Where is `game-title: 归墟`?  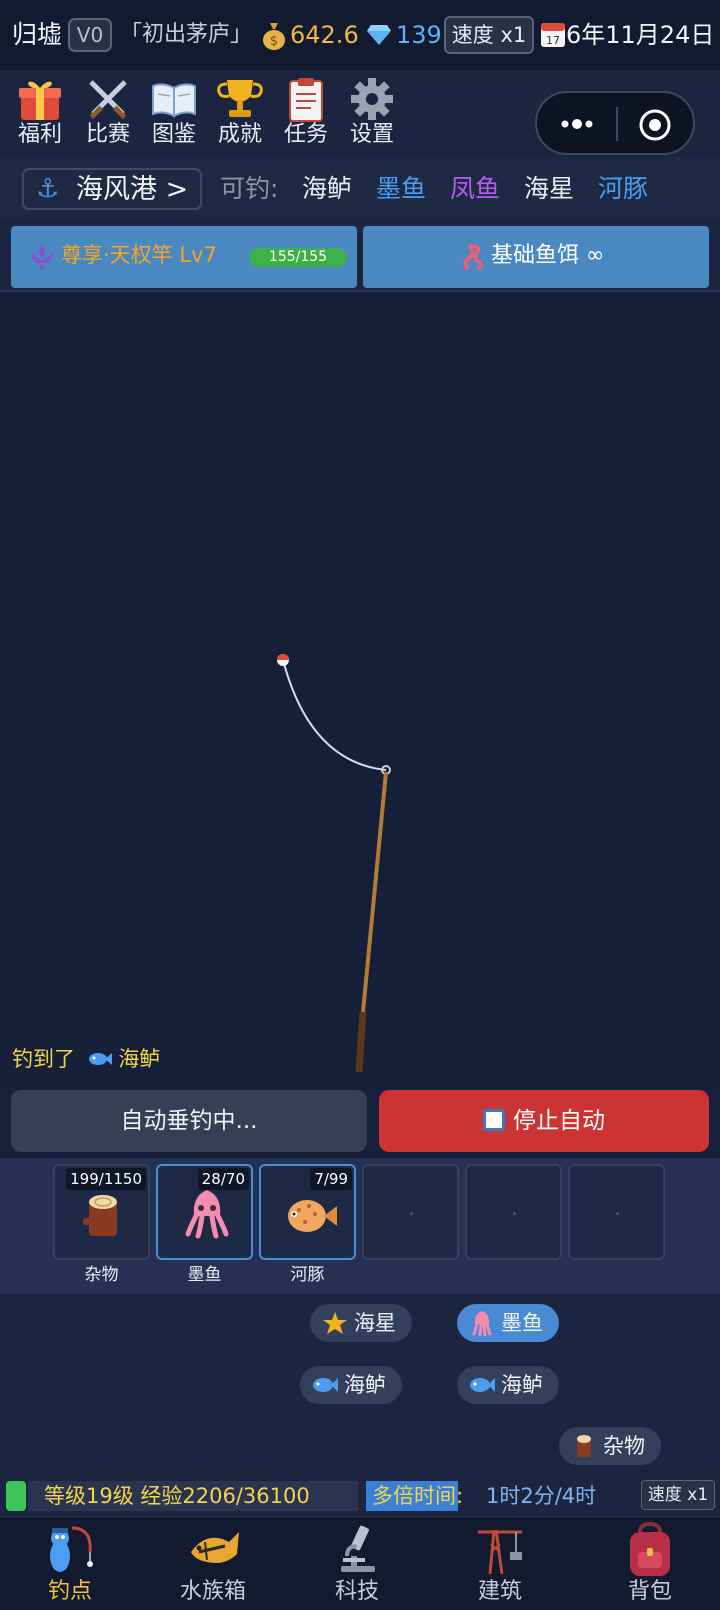 game-title: 归墟 is located at coordinates (37, 34).